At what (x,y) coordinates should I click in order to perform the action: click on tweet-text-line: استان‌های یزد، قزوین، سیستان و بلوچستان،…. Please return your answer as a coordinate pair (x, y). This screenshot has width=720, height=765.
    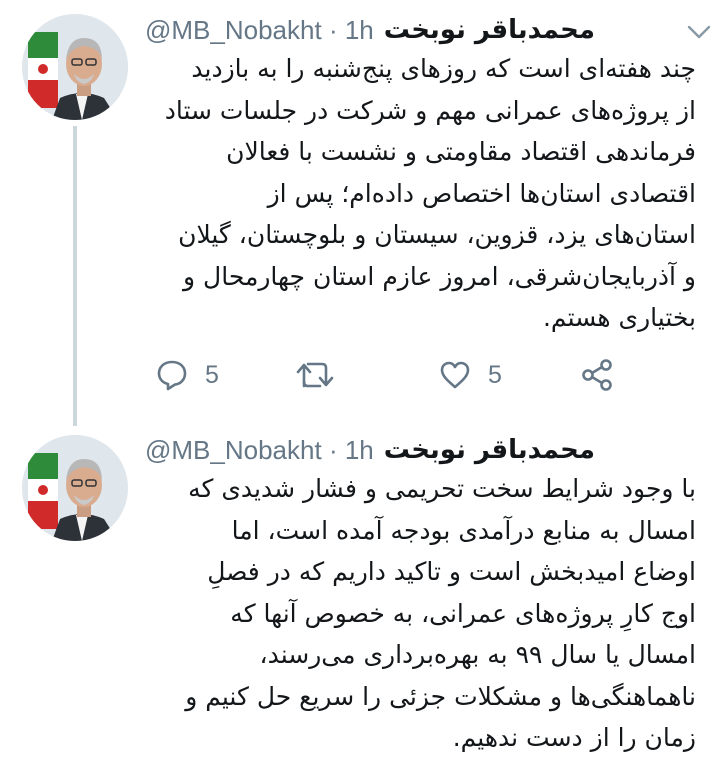
    Looking at the image, I should click on (437, 234).